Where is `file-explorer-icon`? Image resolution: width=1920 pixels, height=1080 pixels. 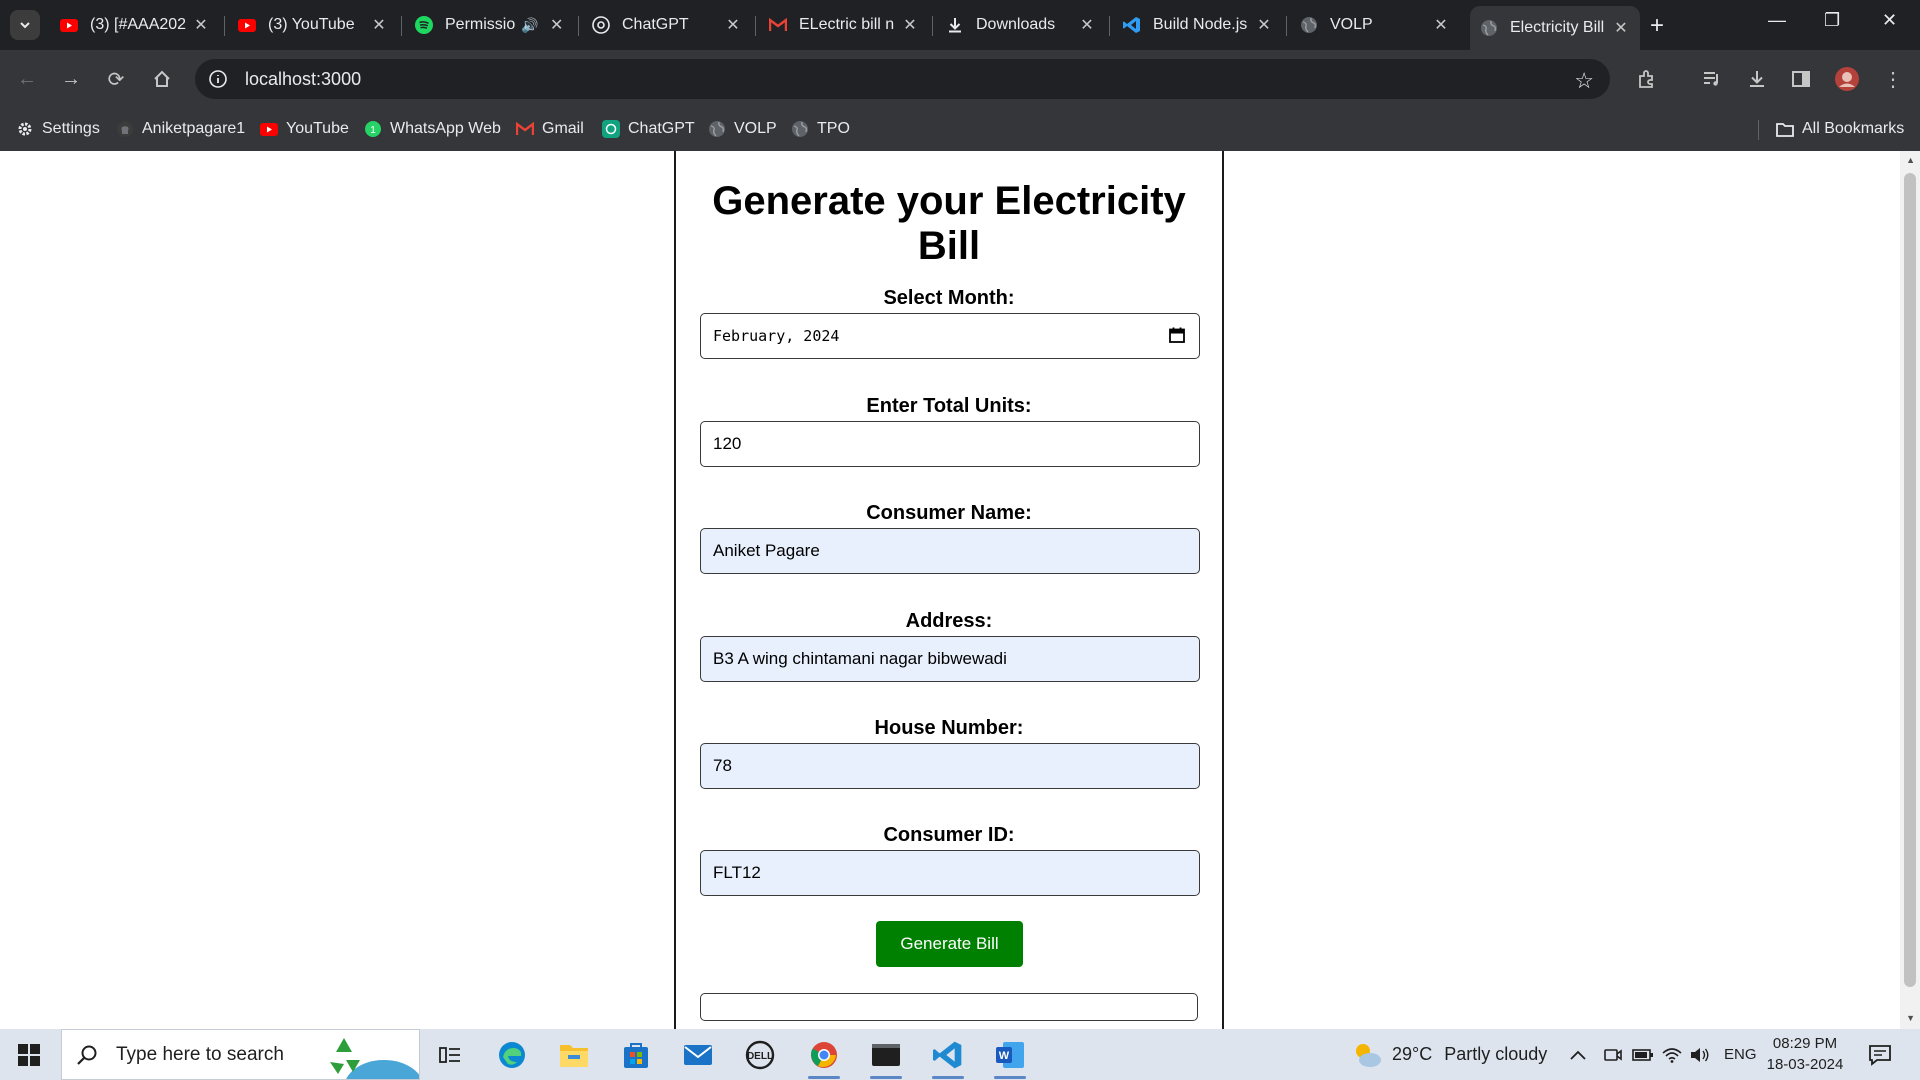
file-explorer-icon is located at coordinates (574, 1055).